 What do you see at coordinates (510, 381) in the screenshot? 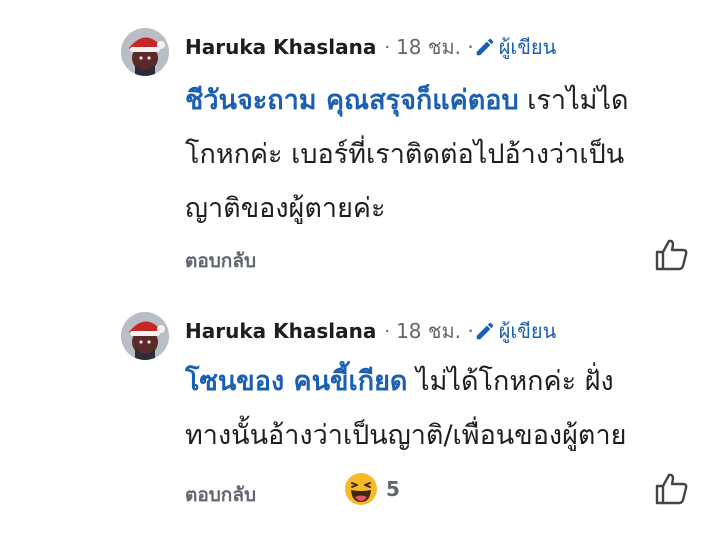
I see `comment-text-line1: ไม่ได้โกหกค่ะ ฝั่ง` at bounding box center [510, 381].